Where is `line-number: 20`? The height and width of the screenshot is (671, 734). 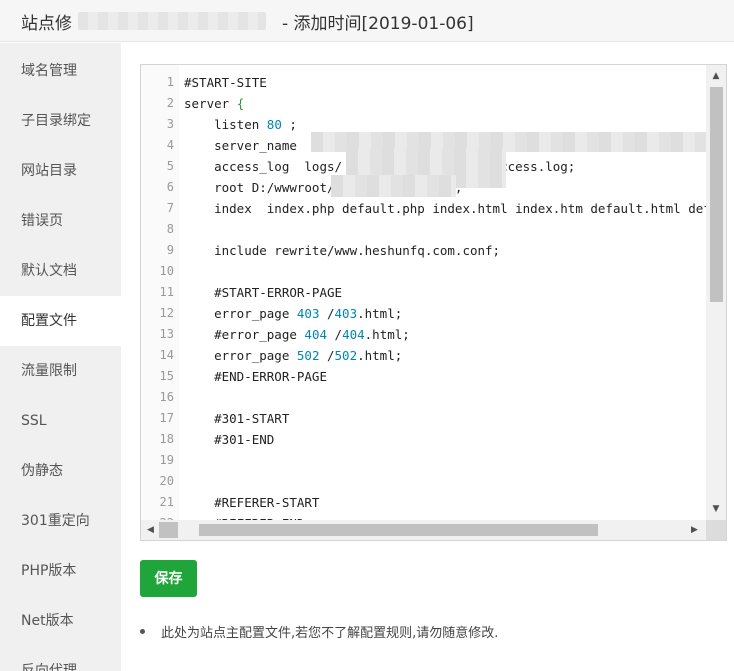
line-number: 20 is located at coordinates (166, 481).